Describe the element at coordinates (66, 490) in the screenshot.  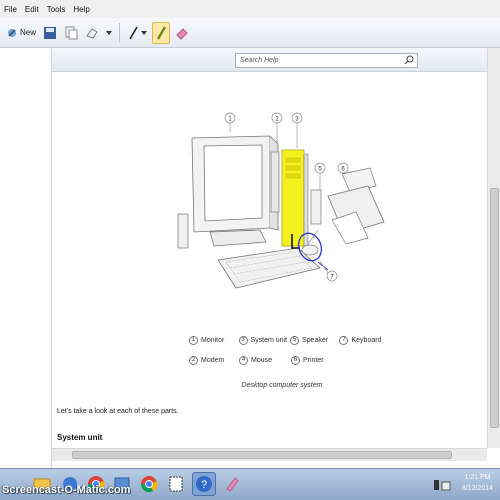
I see `screencast-watermark: Screencast-O-Matic.com` at that location.